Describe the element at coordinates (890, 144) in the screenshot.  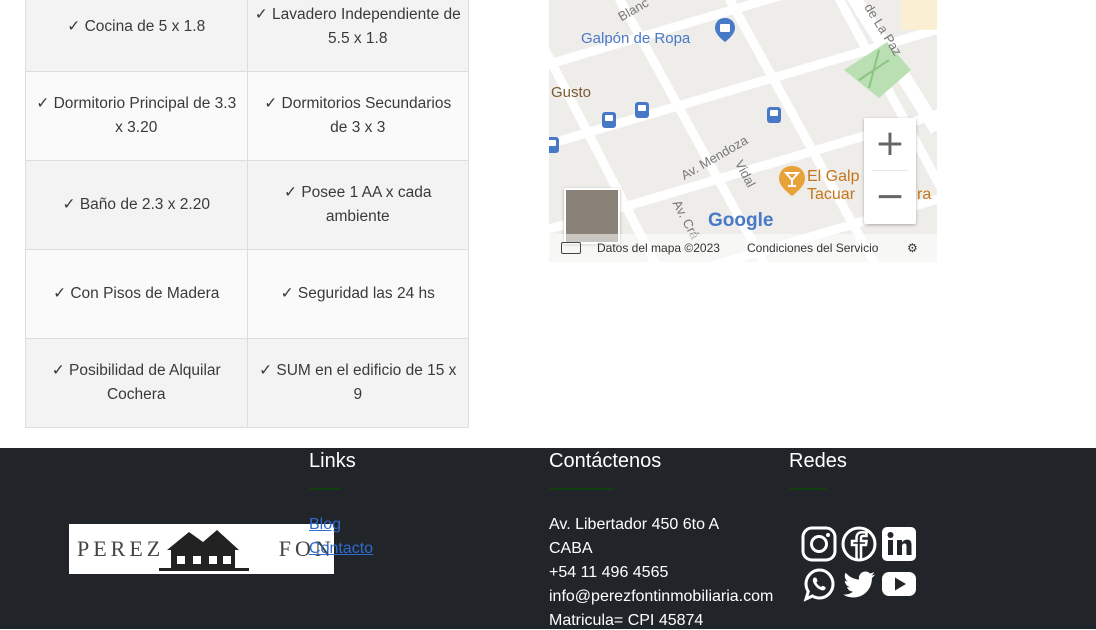
I see `zoom-in-button: +` at that location.